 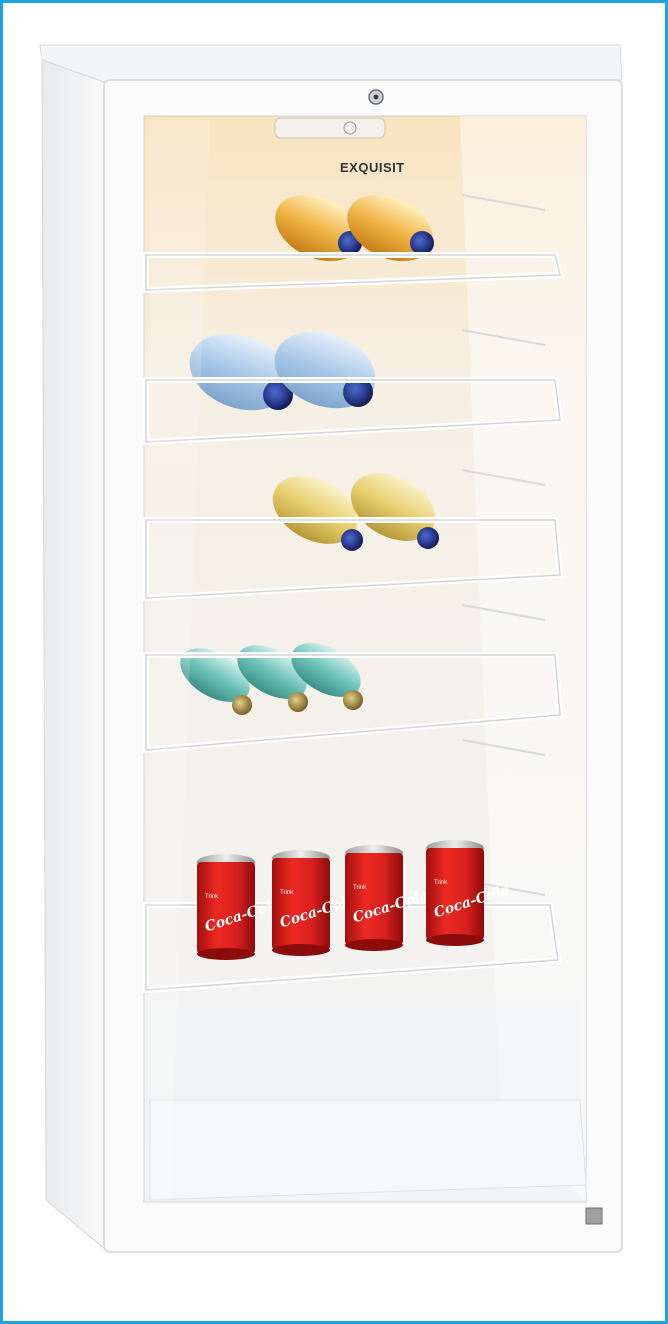 I want to click on cola-can-3: Trink Coca-Cola, so click(x=388, y=898).